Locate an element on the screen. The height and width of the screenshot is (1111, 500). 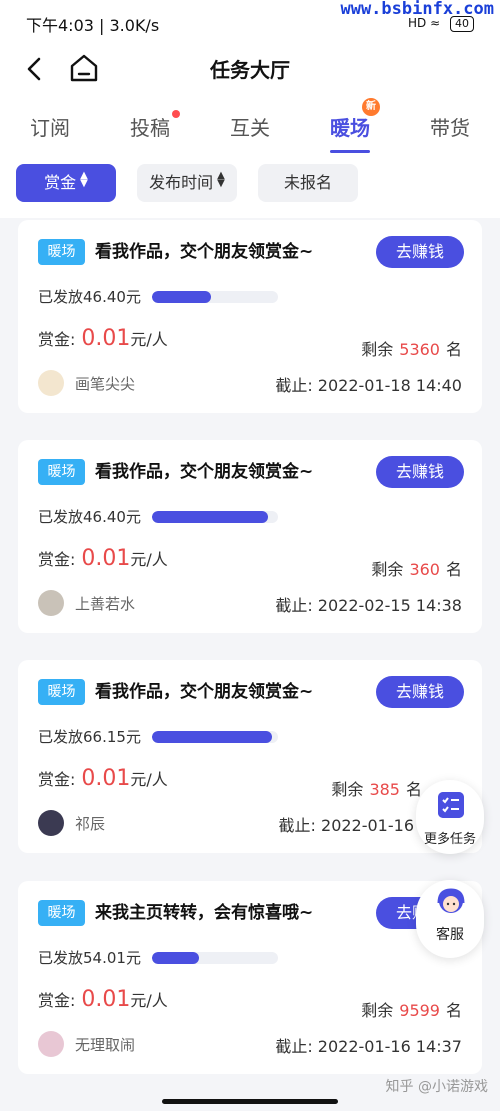
deadline: 截止: 2022-01-16 is located at coordinates (346, 825).